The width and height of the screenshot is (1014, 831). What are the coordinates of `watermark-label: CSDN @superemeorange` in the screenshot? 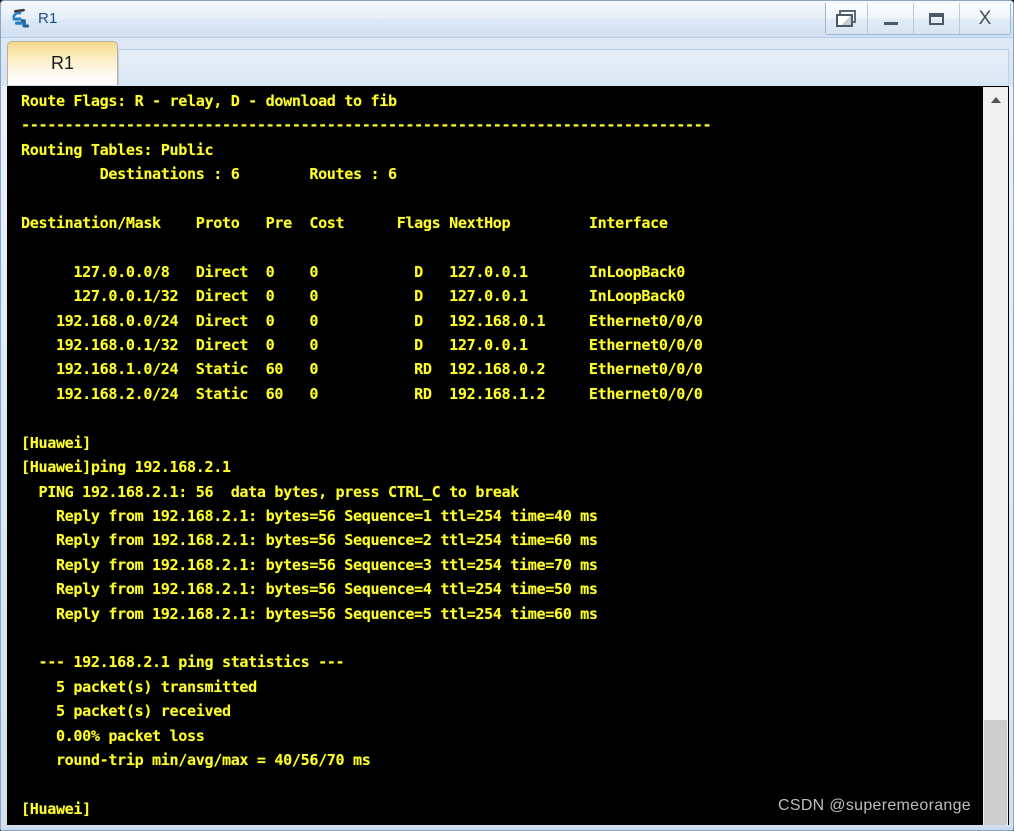 It's located at (874, 805).